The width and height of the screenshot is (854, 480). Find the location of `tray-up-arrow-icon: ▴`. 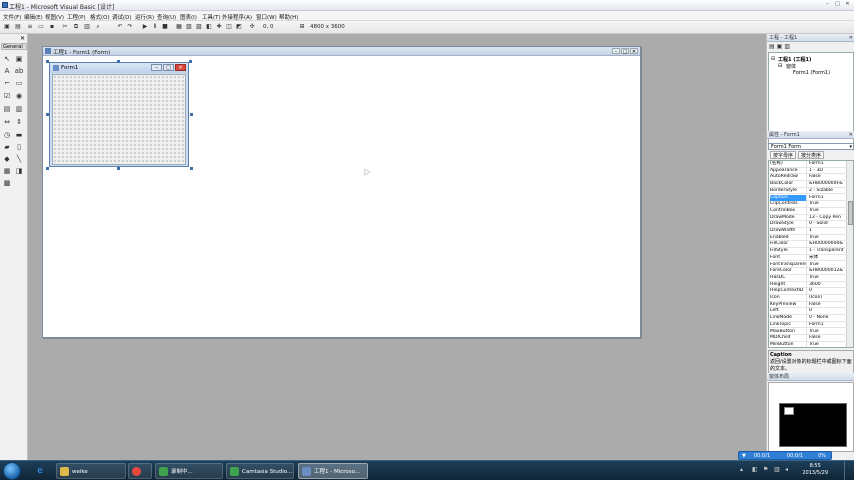

tray-up-arrow-icon: ▴ is located at coordinates (741, 469).